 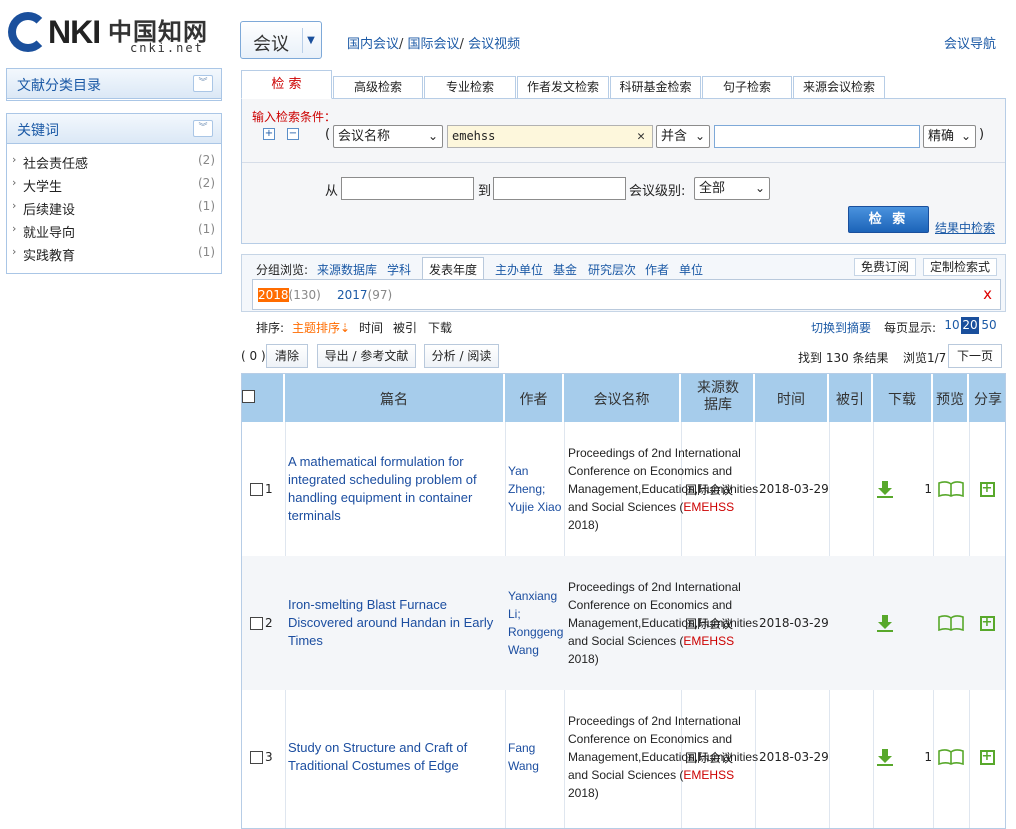 What do you see at coordinates (839, 87) in the screenshot?
I see `tab-source-conf: 来源会议检索` at bounding box center [839, 87].